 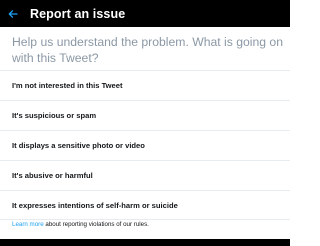 What do you see at coordinates (145, 13) in the screenshot?
I see `header-bar: Report an issue` at bounding box center [145, 13].